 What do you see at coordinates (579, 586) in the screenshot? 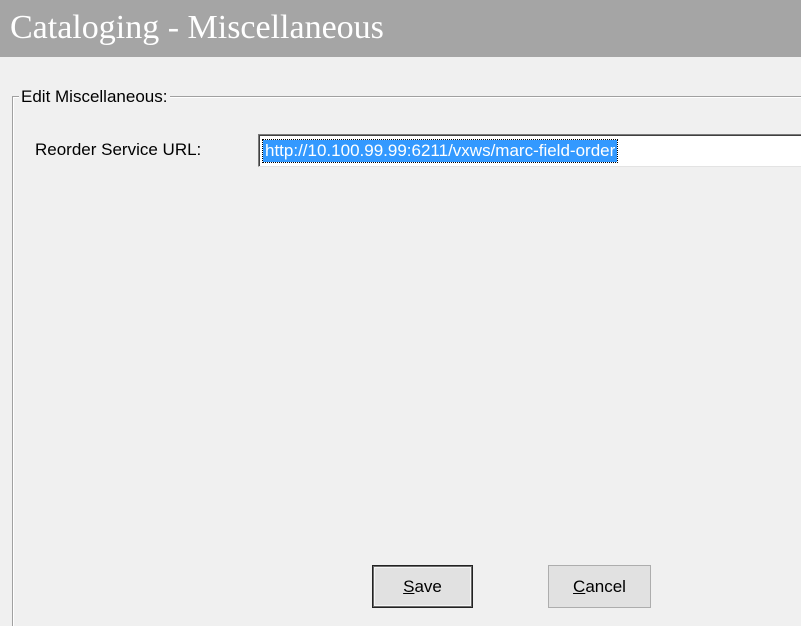
I see `cancel-button-mnemonic: C` at bounding box center [579, 586].